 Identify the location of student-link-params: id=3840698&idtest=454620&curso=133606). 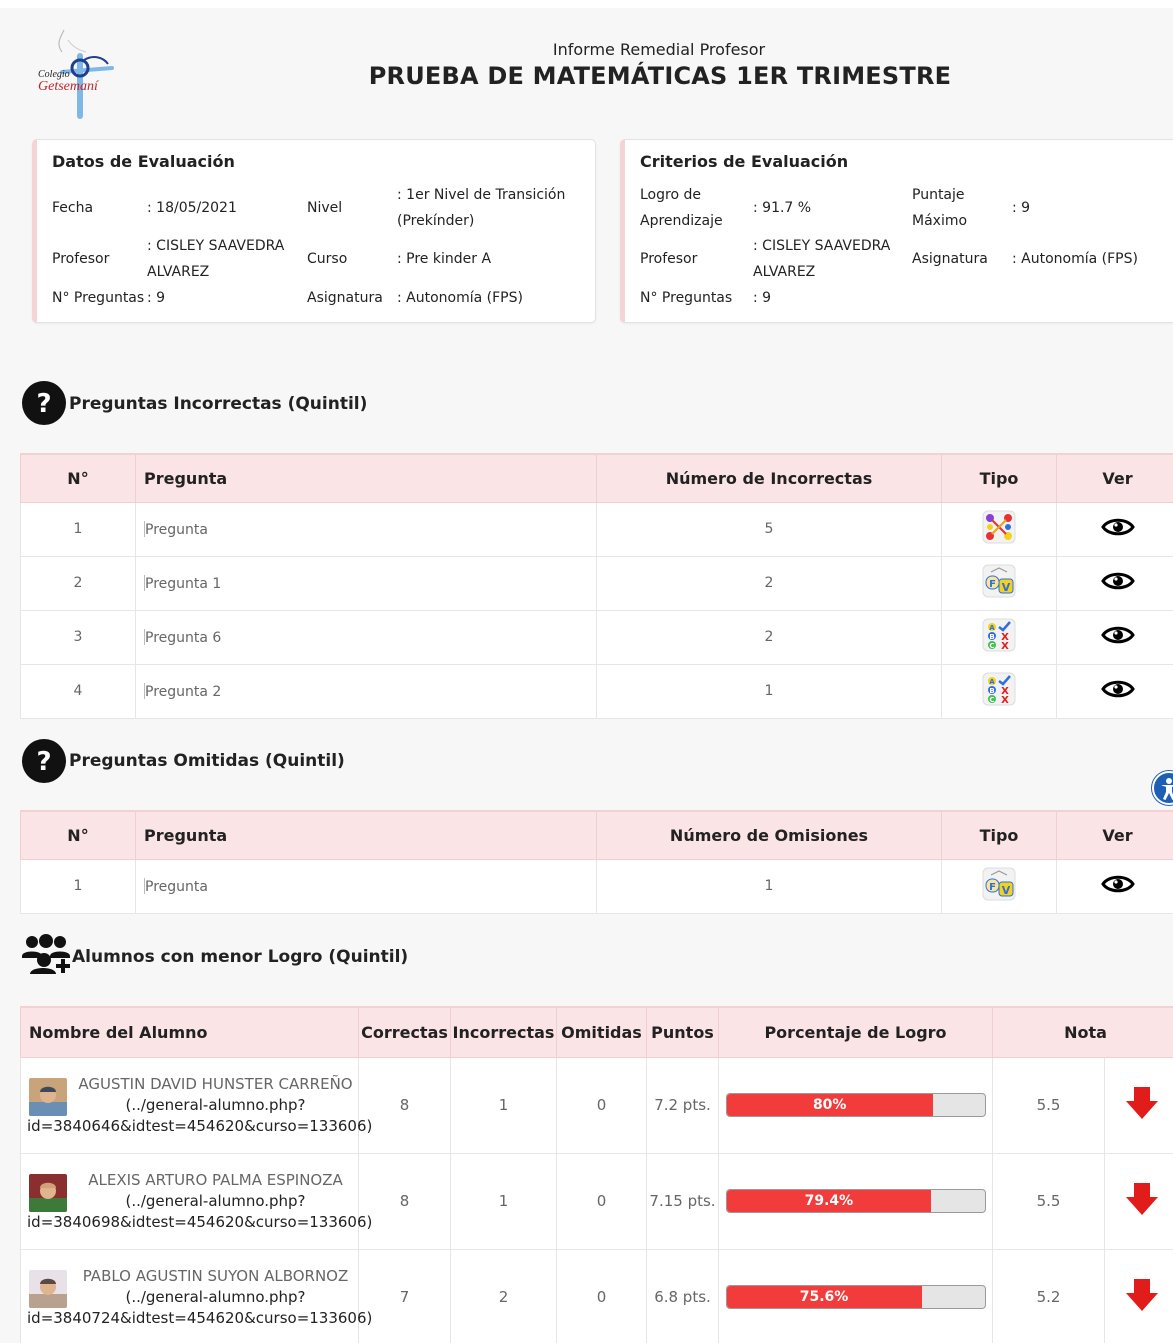
(199, 1222).